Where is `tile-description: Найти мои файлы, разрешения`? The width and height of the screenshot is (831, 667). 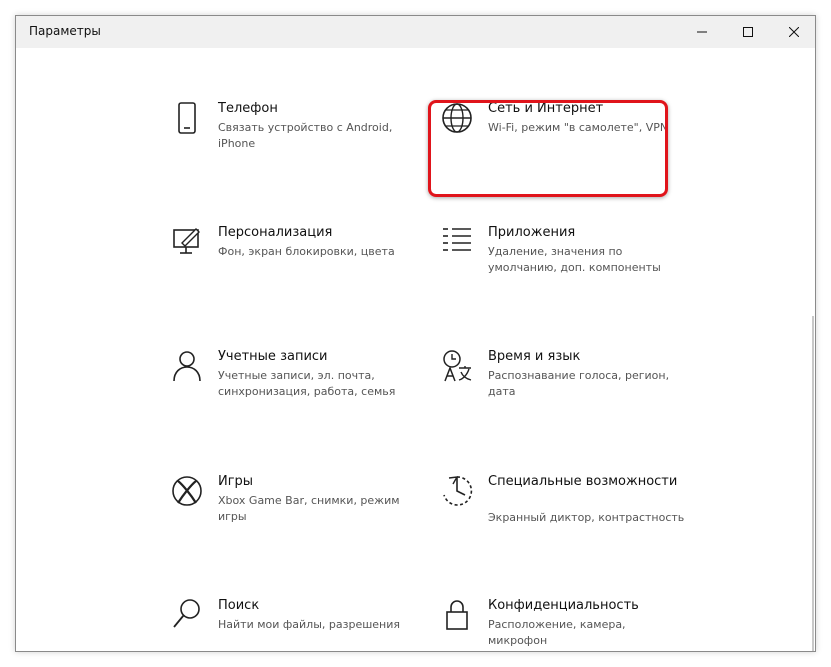
tile-description: Найти мои файлы, разрешения is located at coordinates (309, 624).